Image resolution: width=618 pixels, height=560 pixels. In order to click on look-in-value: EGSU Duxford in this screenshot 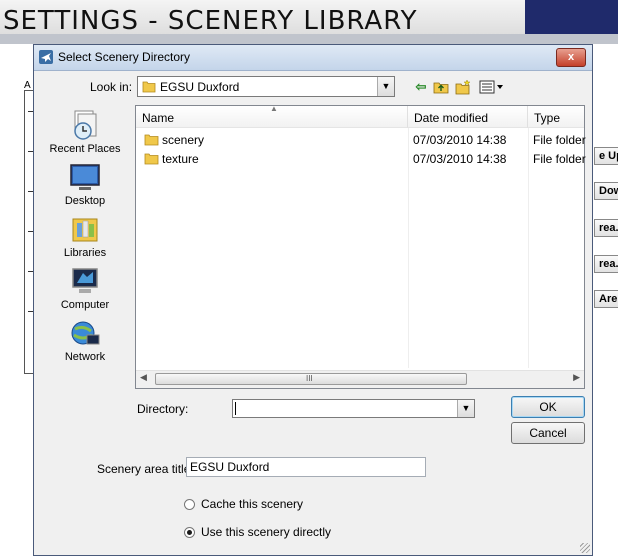, I will do `click(200, 87)`.